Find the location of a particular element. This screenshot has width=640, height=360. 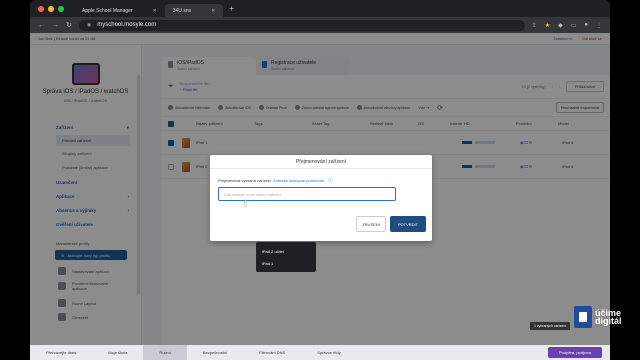

selection-tooltip: 1 vybraných zařízení is located at coordinates (550, 326).